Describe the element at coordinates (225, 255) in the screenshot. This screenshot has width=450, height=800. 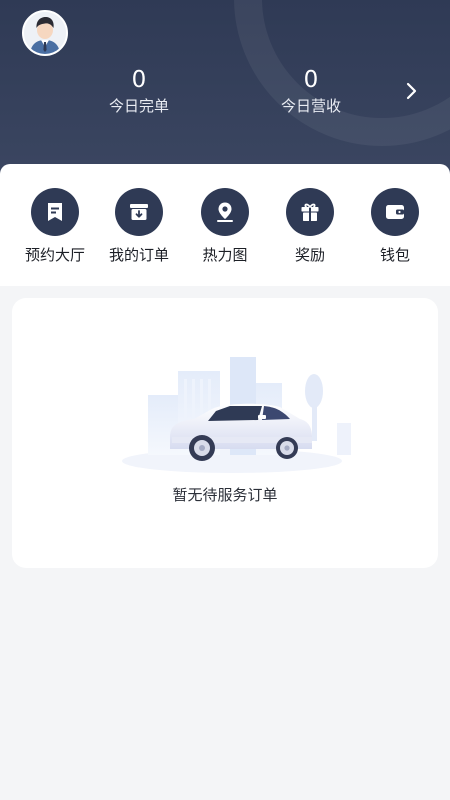
I see `menu-item-label: 热力图` at that location.